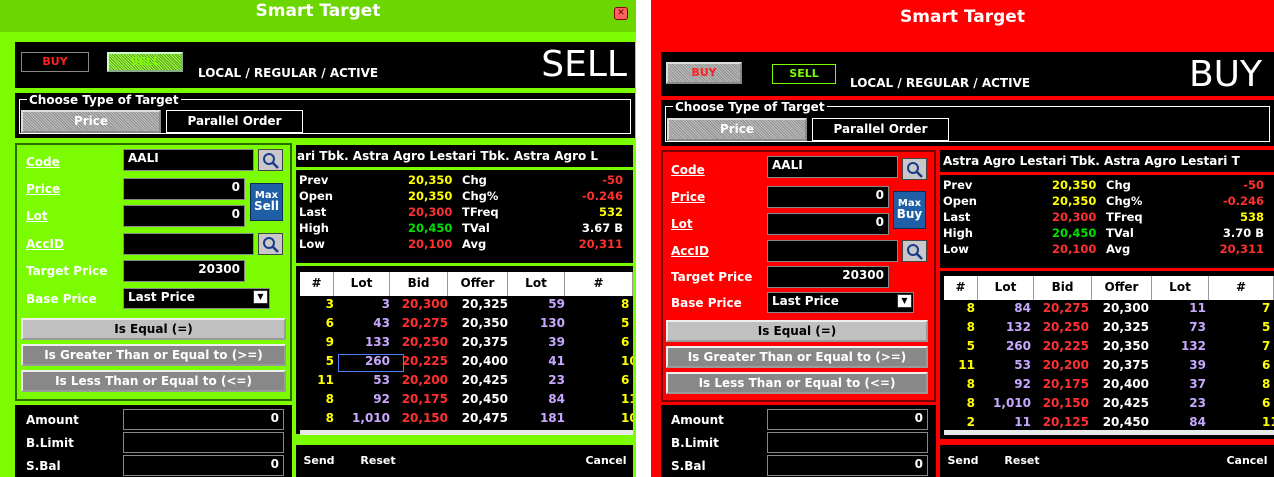 This screenshot has width=1274, height=477. What do you see at coordinates (474, 180) in the screenshot?
I see `chg-label: Chg` at bounding box center [474, 180].